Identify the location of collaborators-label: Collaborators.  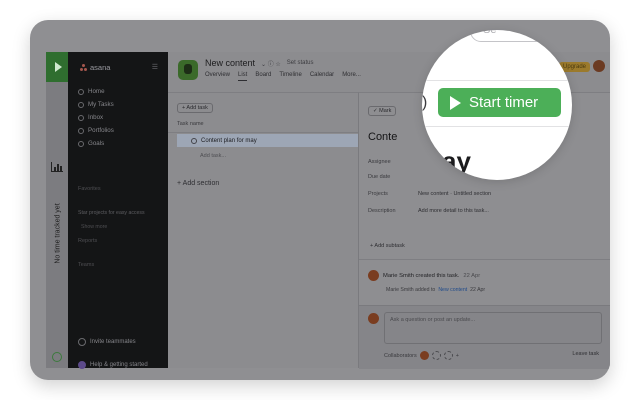
(400, 355).